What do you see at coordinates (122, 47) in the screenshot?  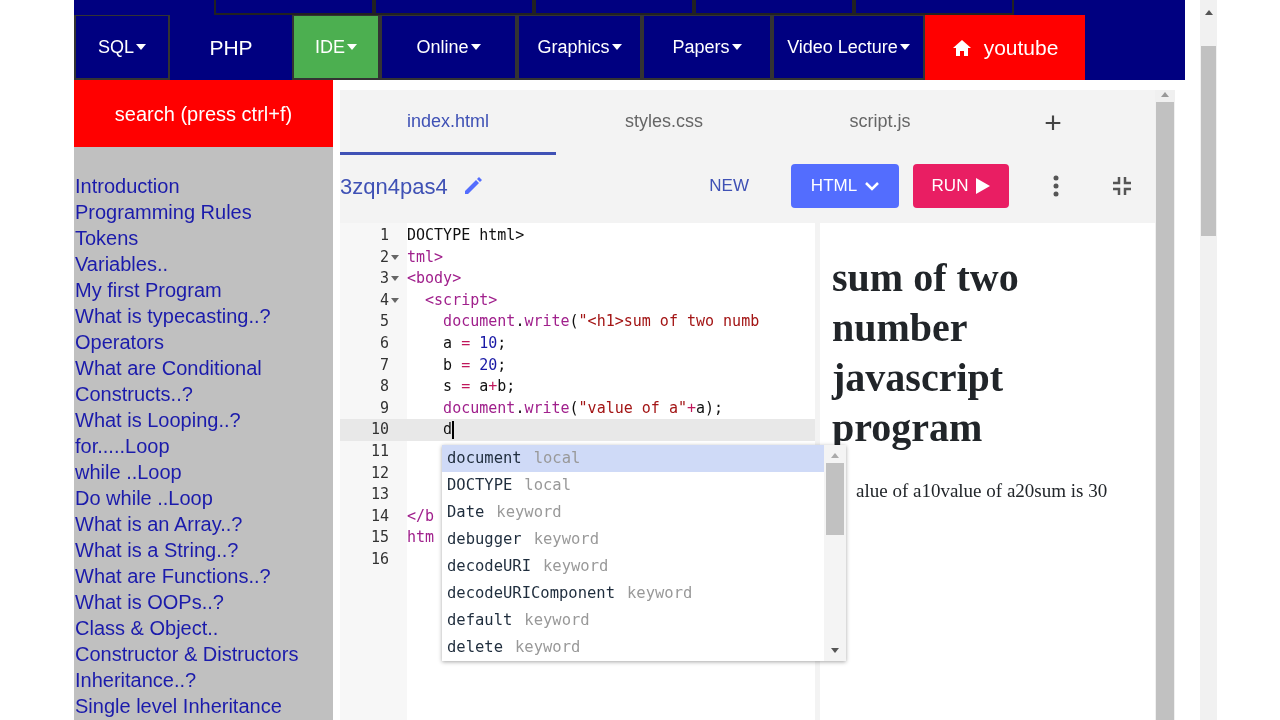 I see `nav-menu-button: SQL` at bounding box center [122, 47].